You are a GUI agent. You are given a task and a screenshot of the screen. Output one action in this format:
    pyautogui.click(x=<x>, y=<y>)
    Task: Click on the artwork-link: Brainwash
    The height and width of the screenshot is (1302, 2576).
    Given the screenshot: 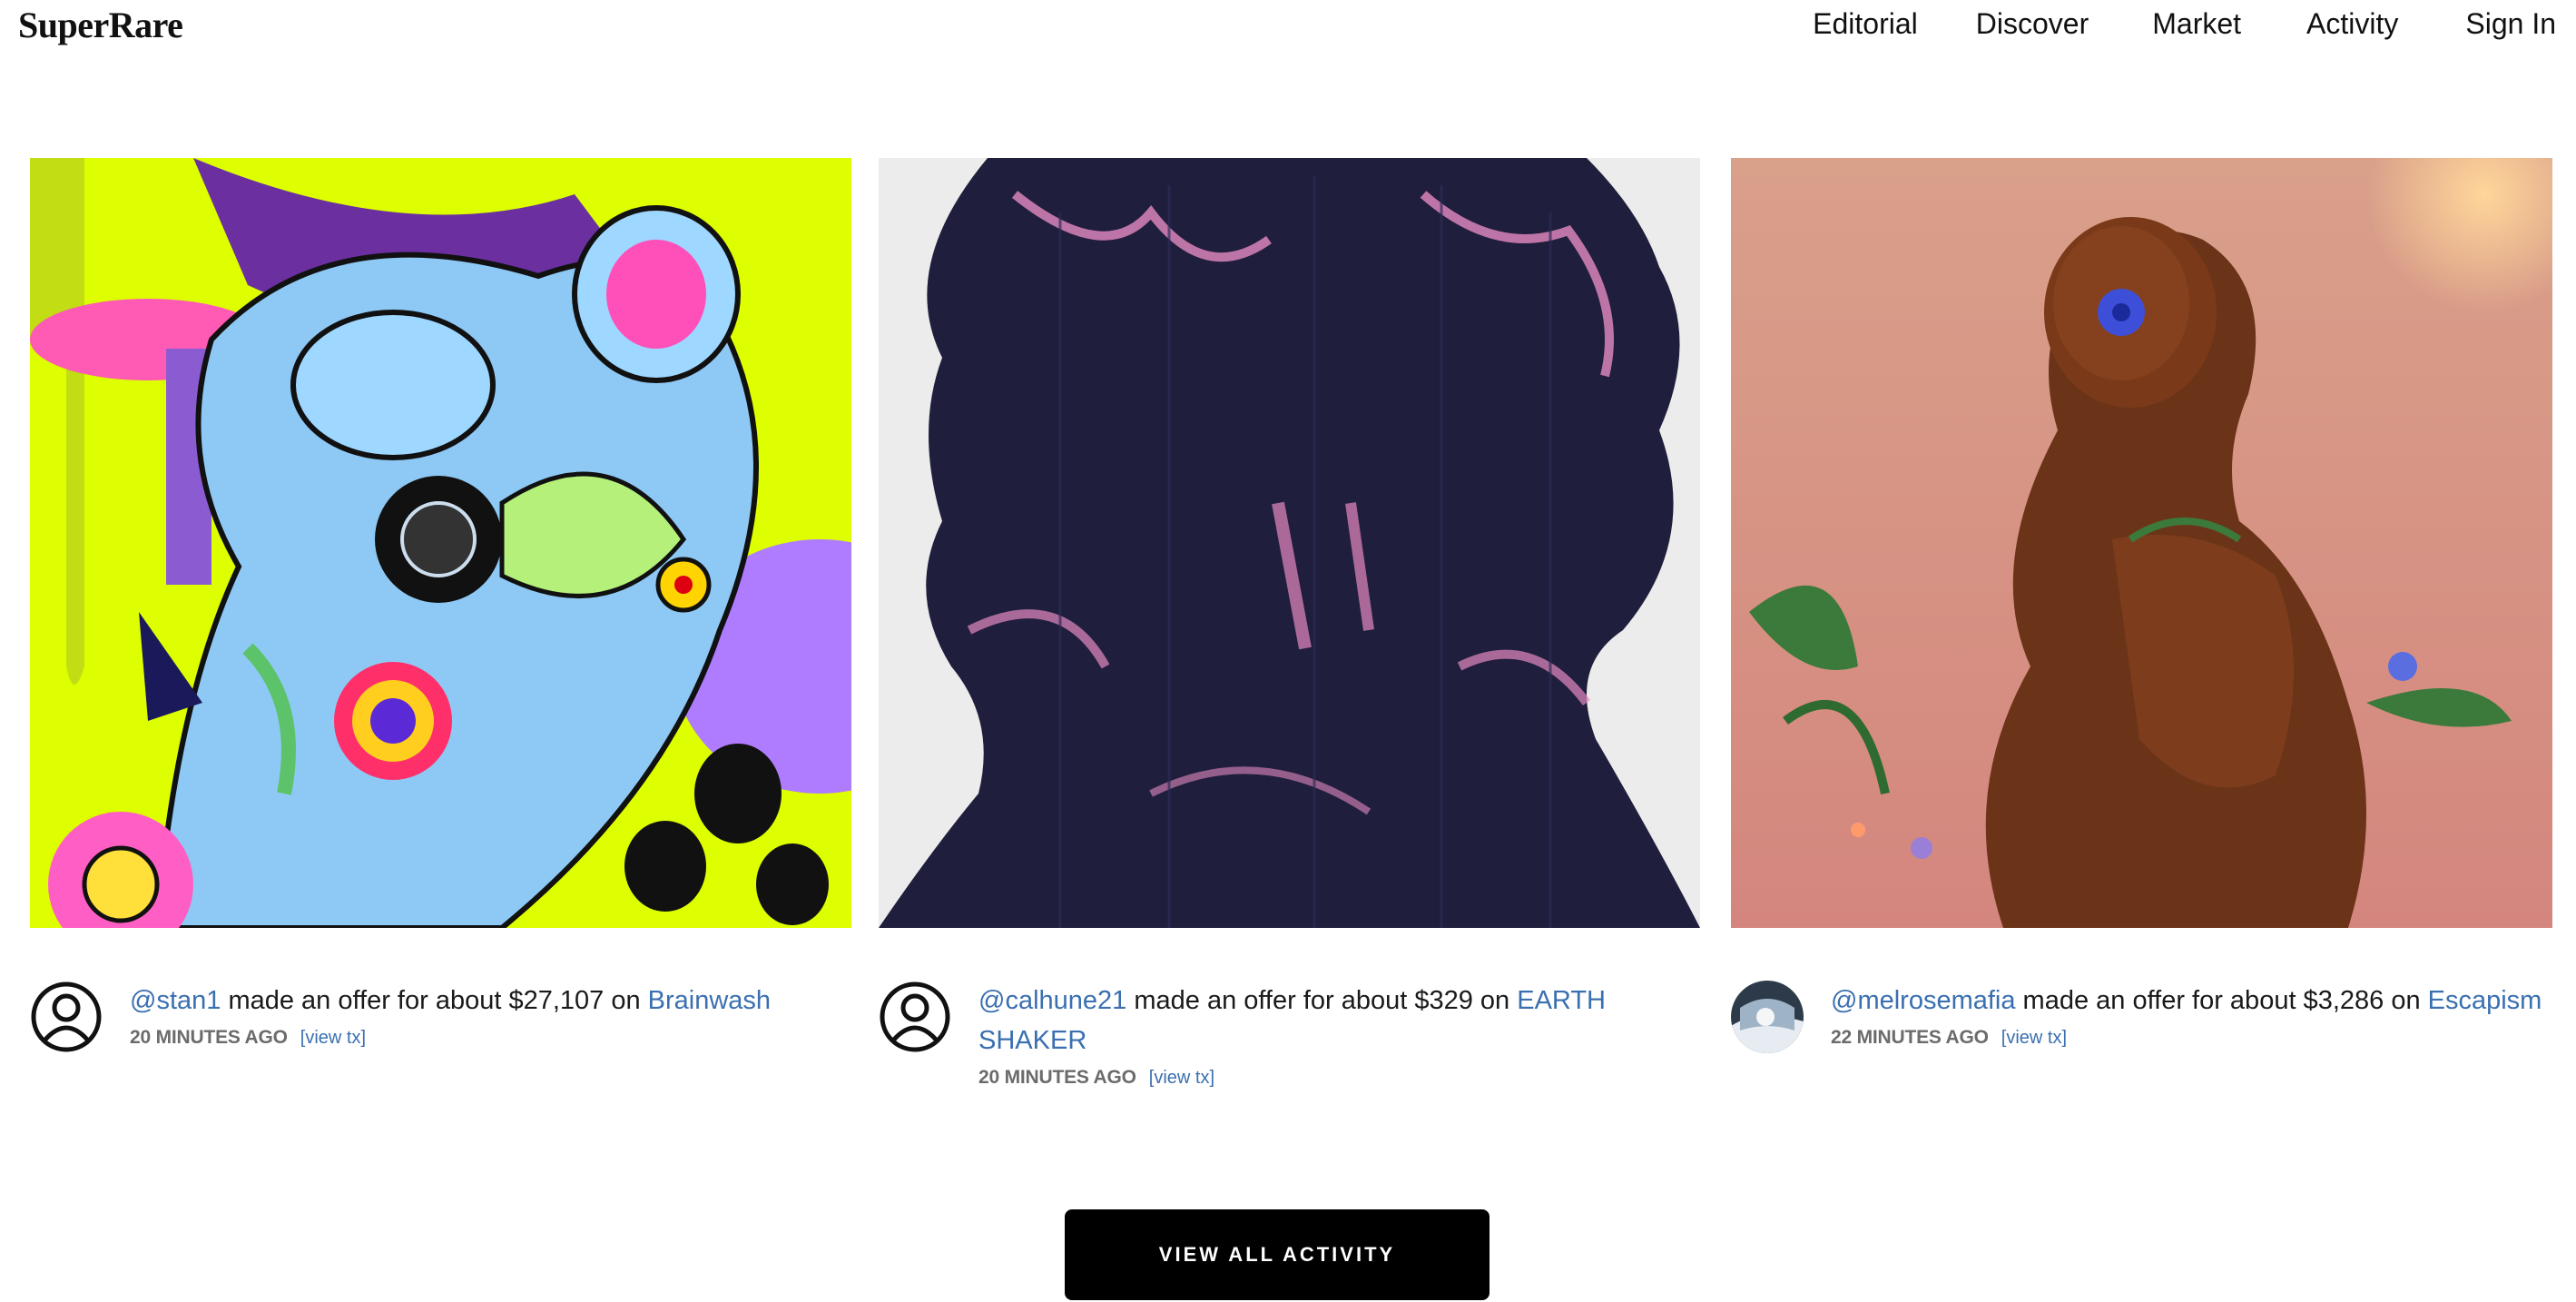 What is the action you would take?
    pyautogui.click(x=709, y=1000)
    